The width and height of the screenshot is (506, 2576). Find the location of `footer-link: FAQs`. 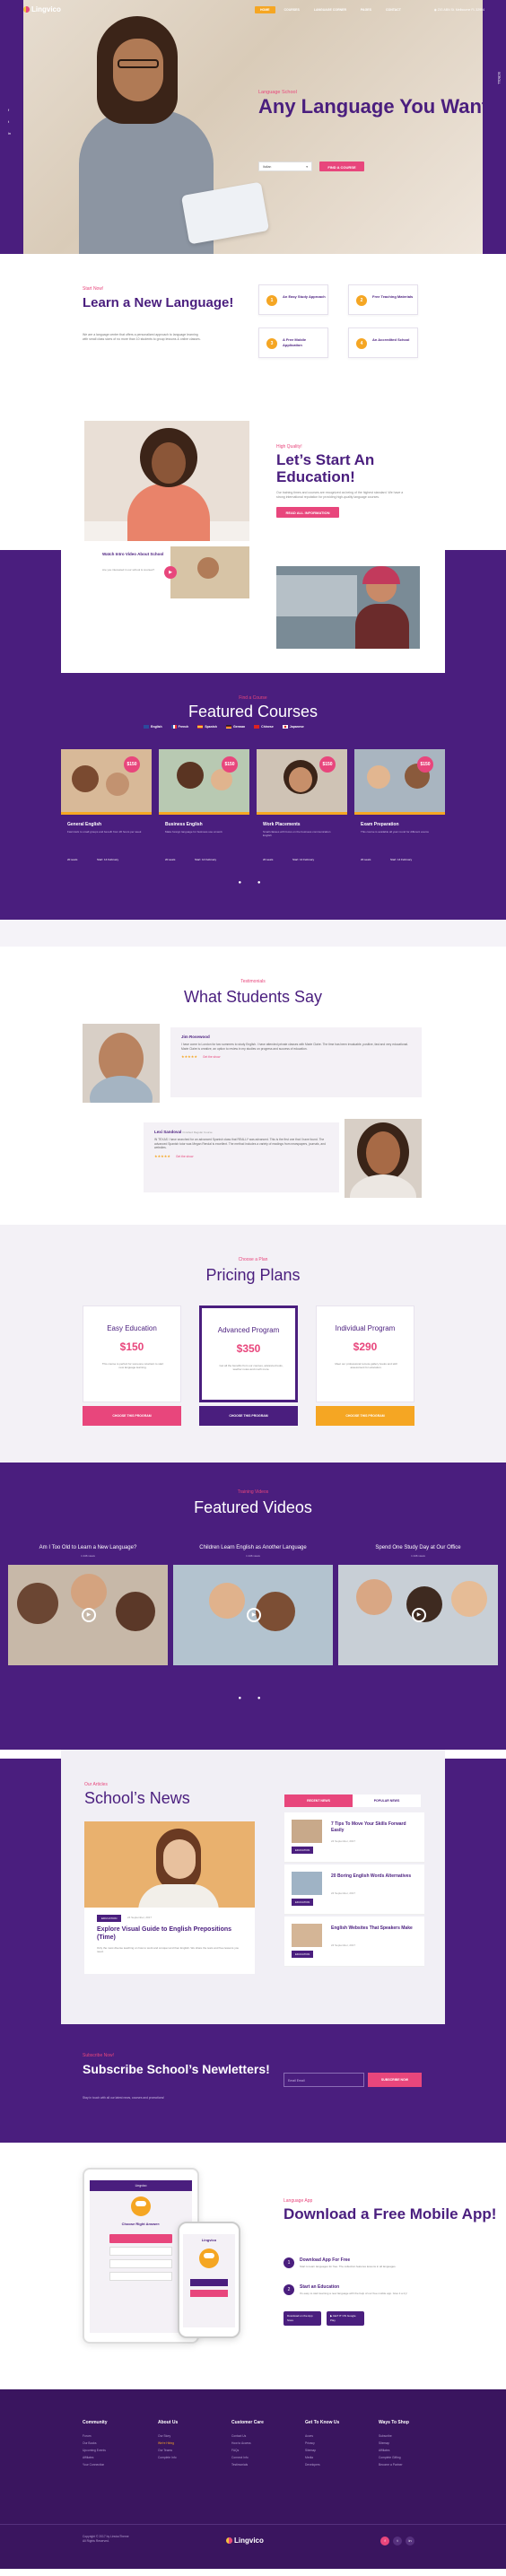

footer-link: FAQs is located at coordinates (247, 2450).